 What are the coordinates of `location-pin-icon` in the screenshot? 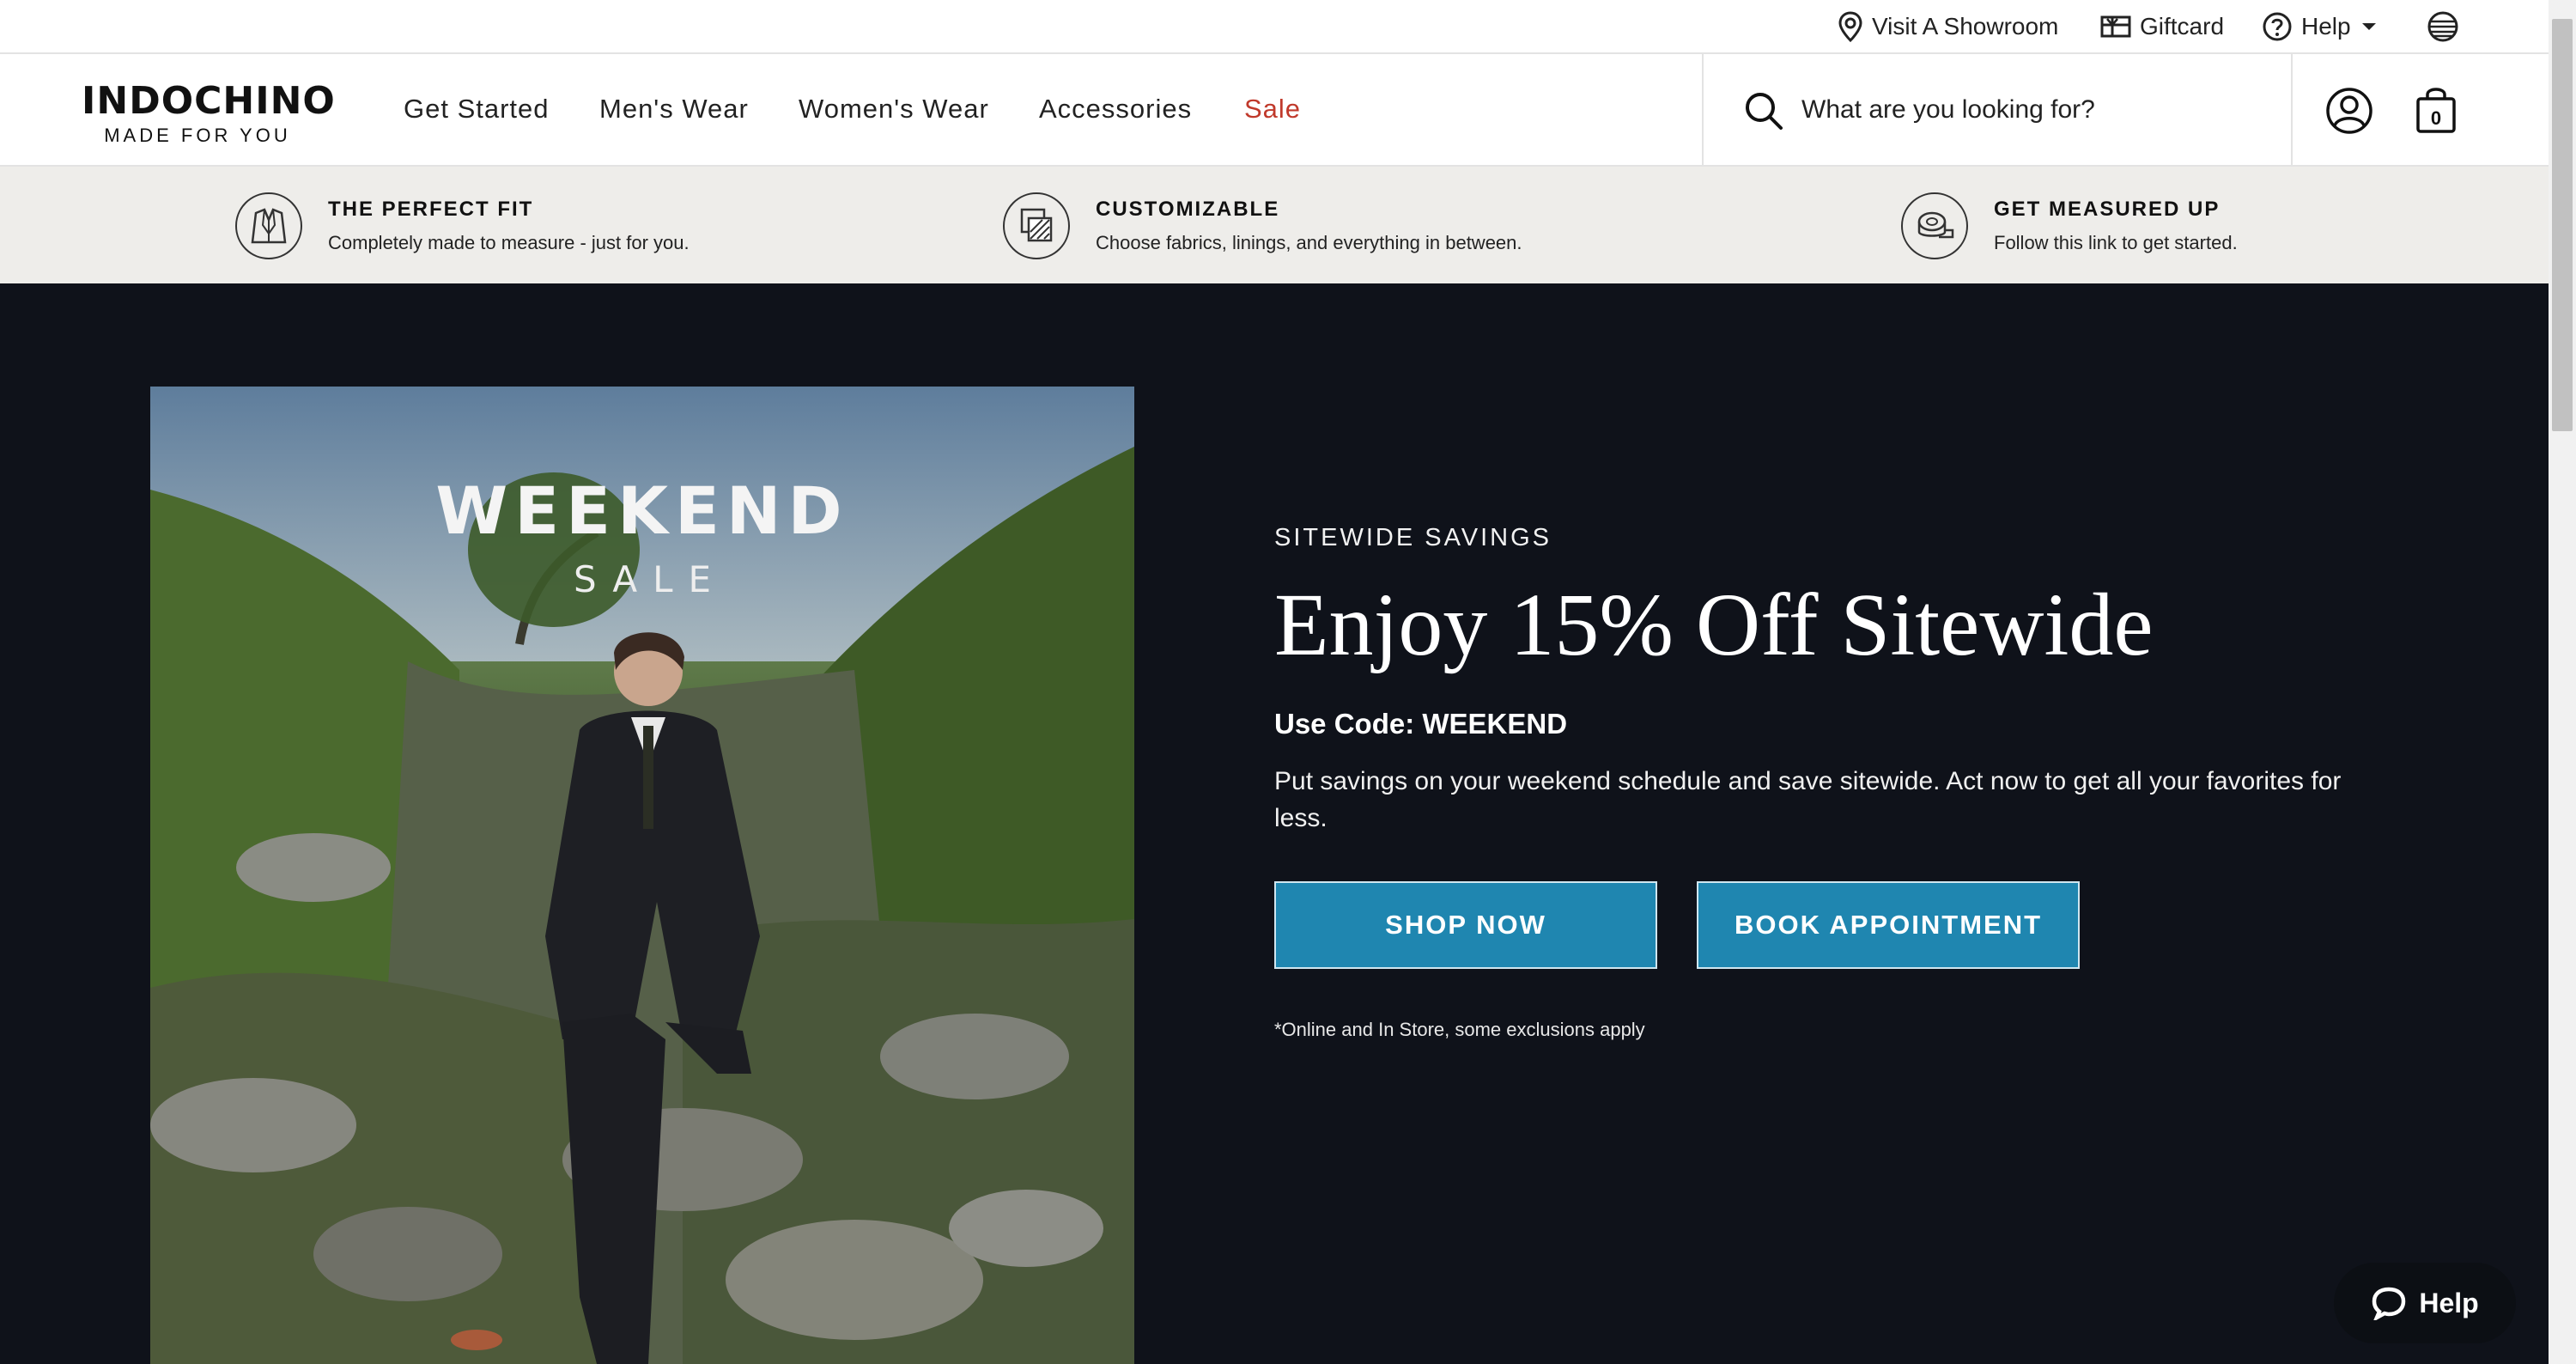 It's located at (1850, 27).